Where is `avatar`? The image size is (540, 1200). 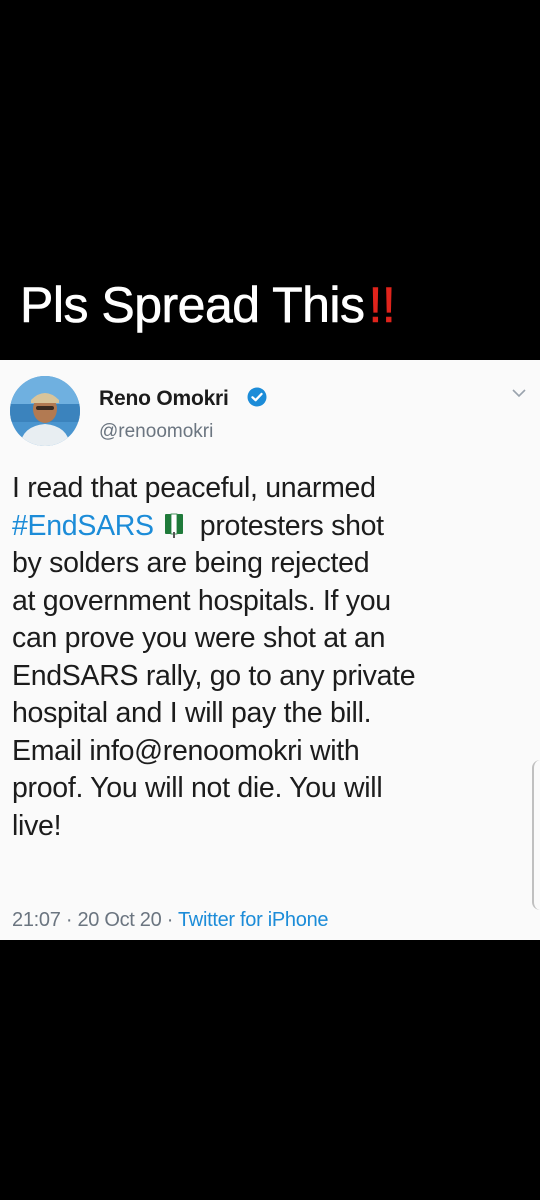
avatar is located at coordinates (45, 411).